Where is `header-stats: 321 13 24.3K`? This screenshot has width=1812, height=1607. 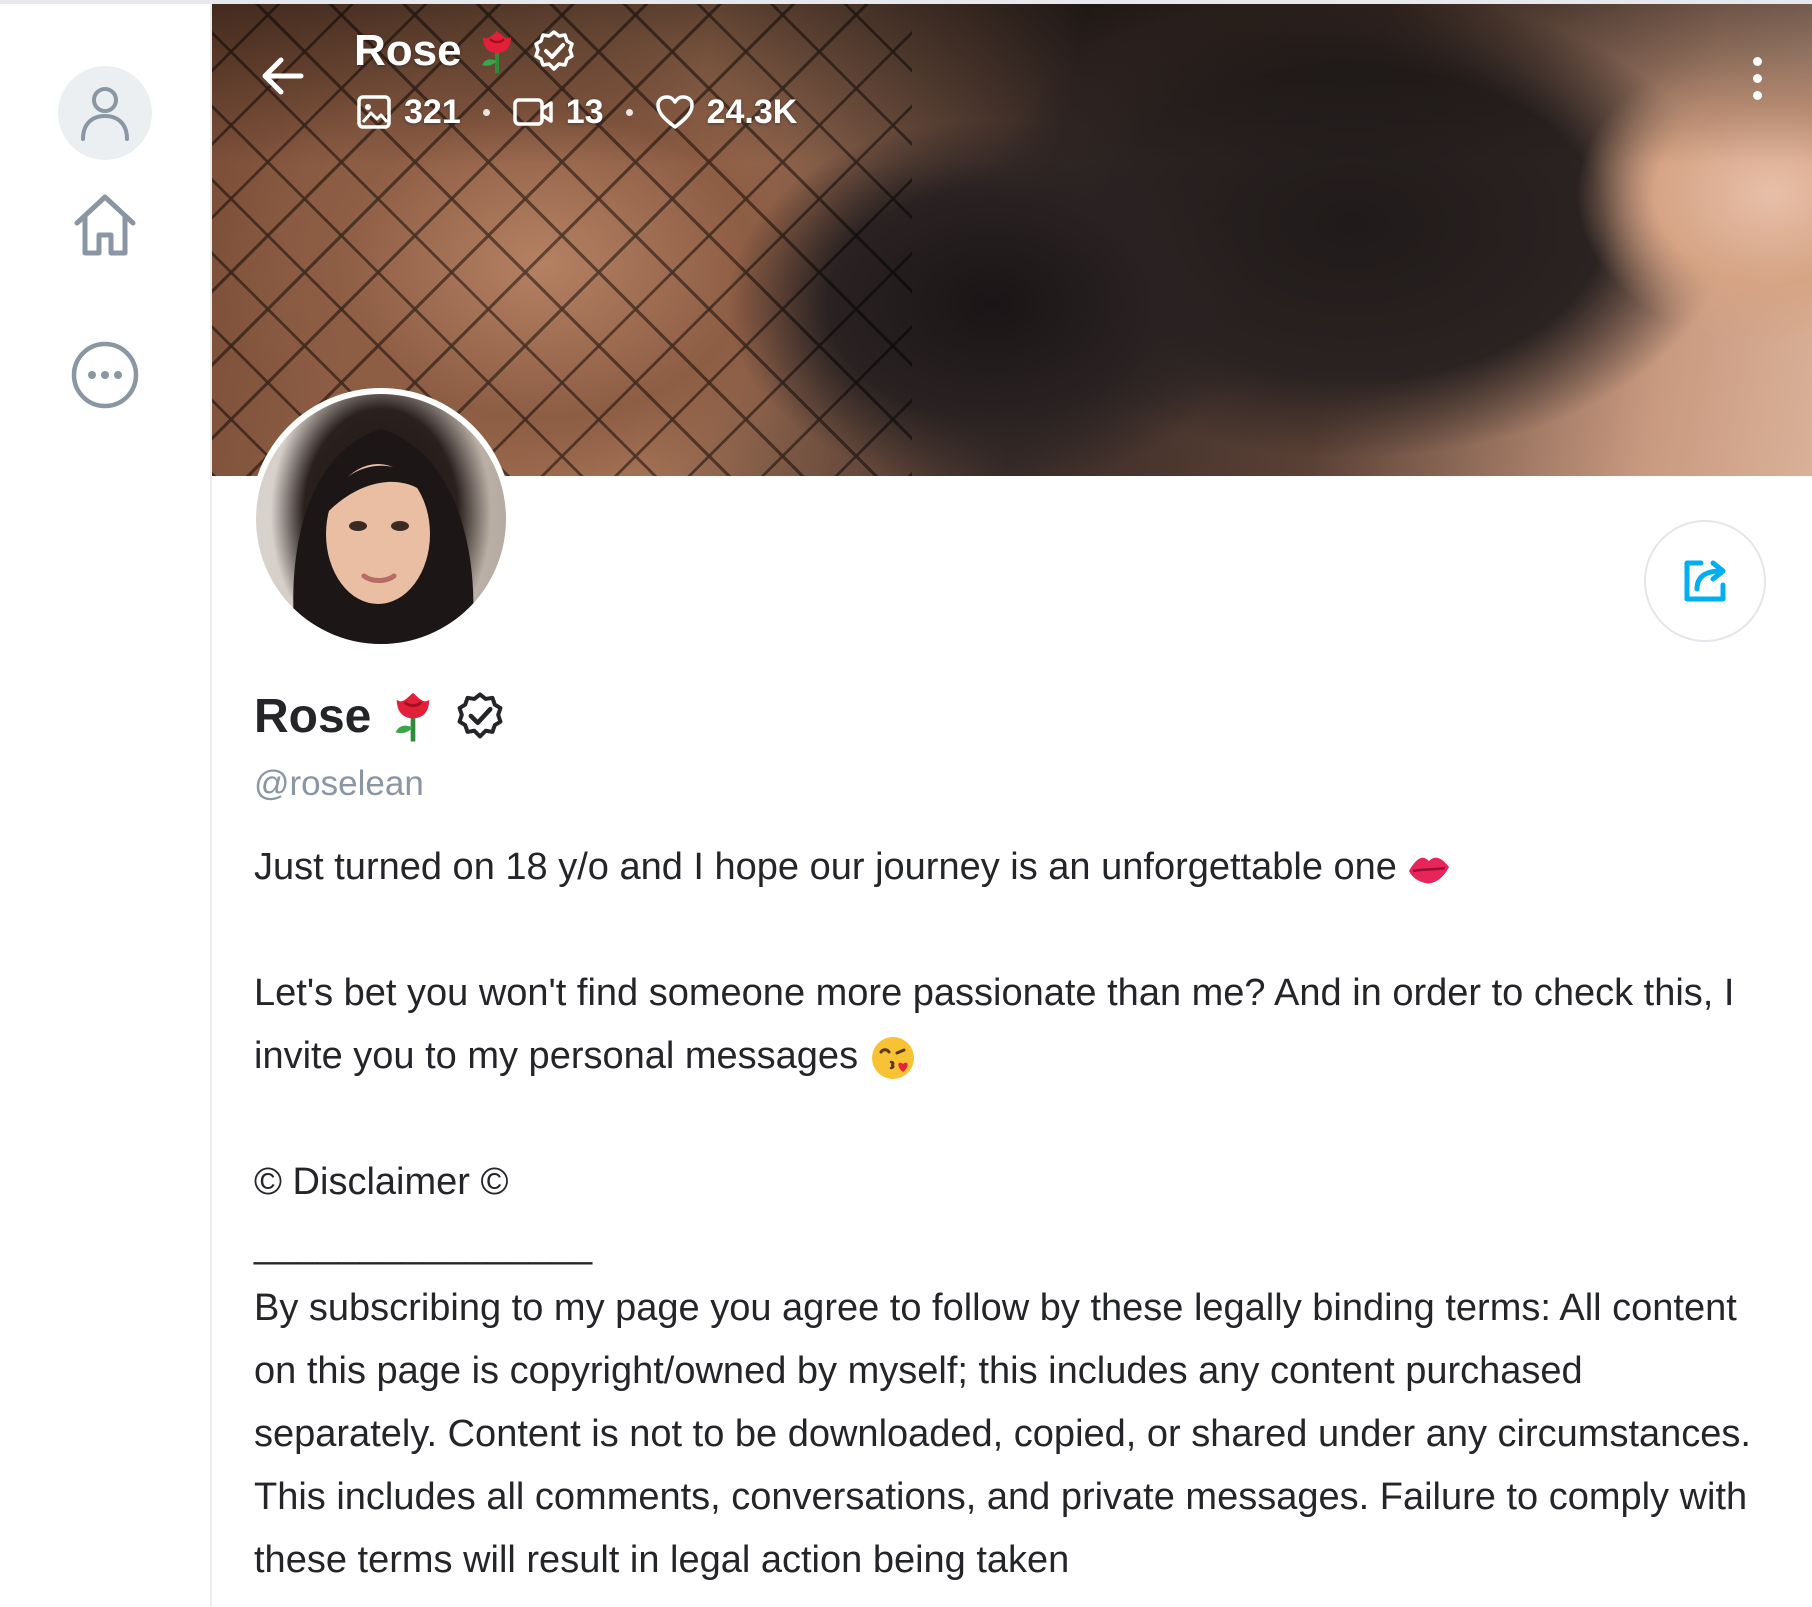 header-stats: 321 13 24.3K is located at coordinates (576, 112).